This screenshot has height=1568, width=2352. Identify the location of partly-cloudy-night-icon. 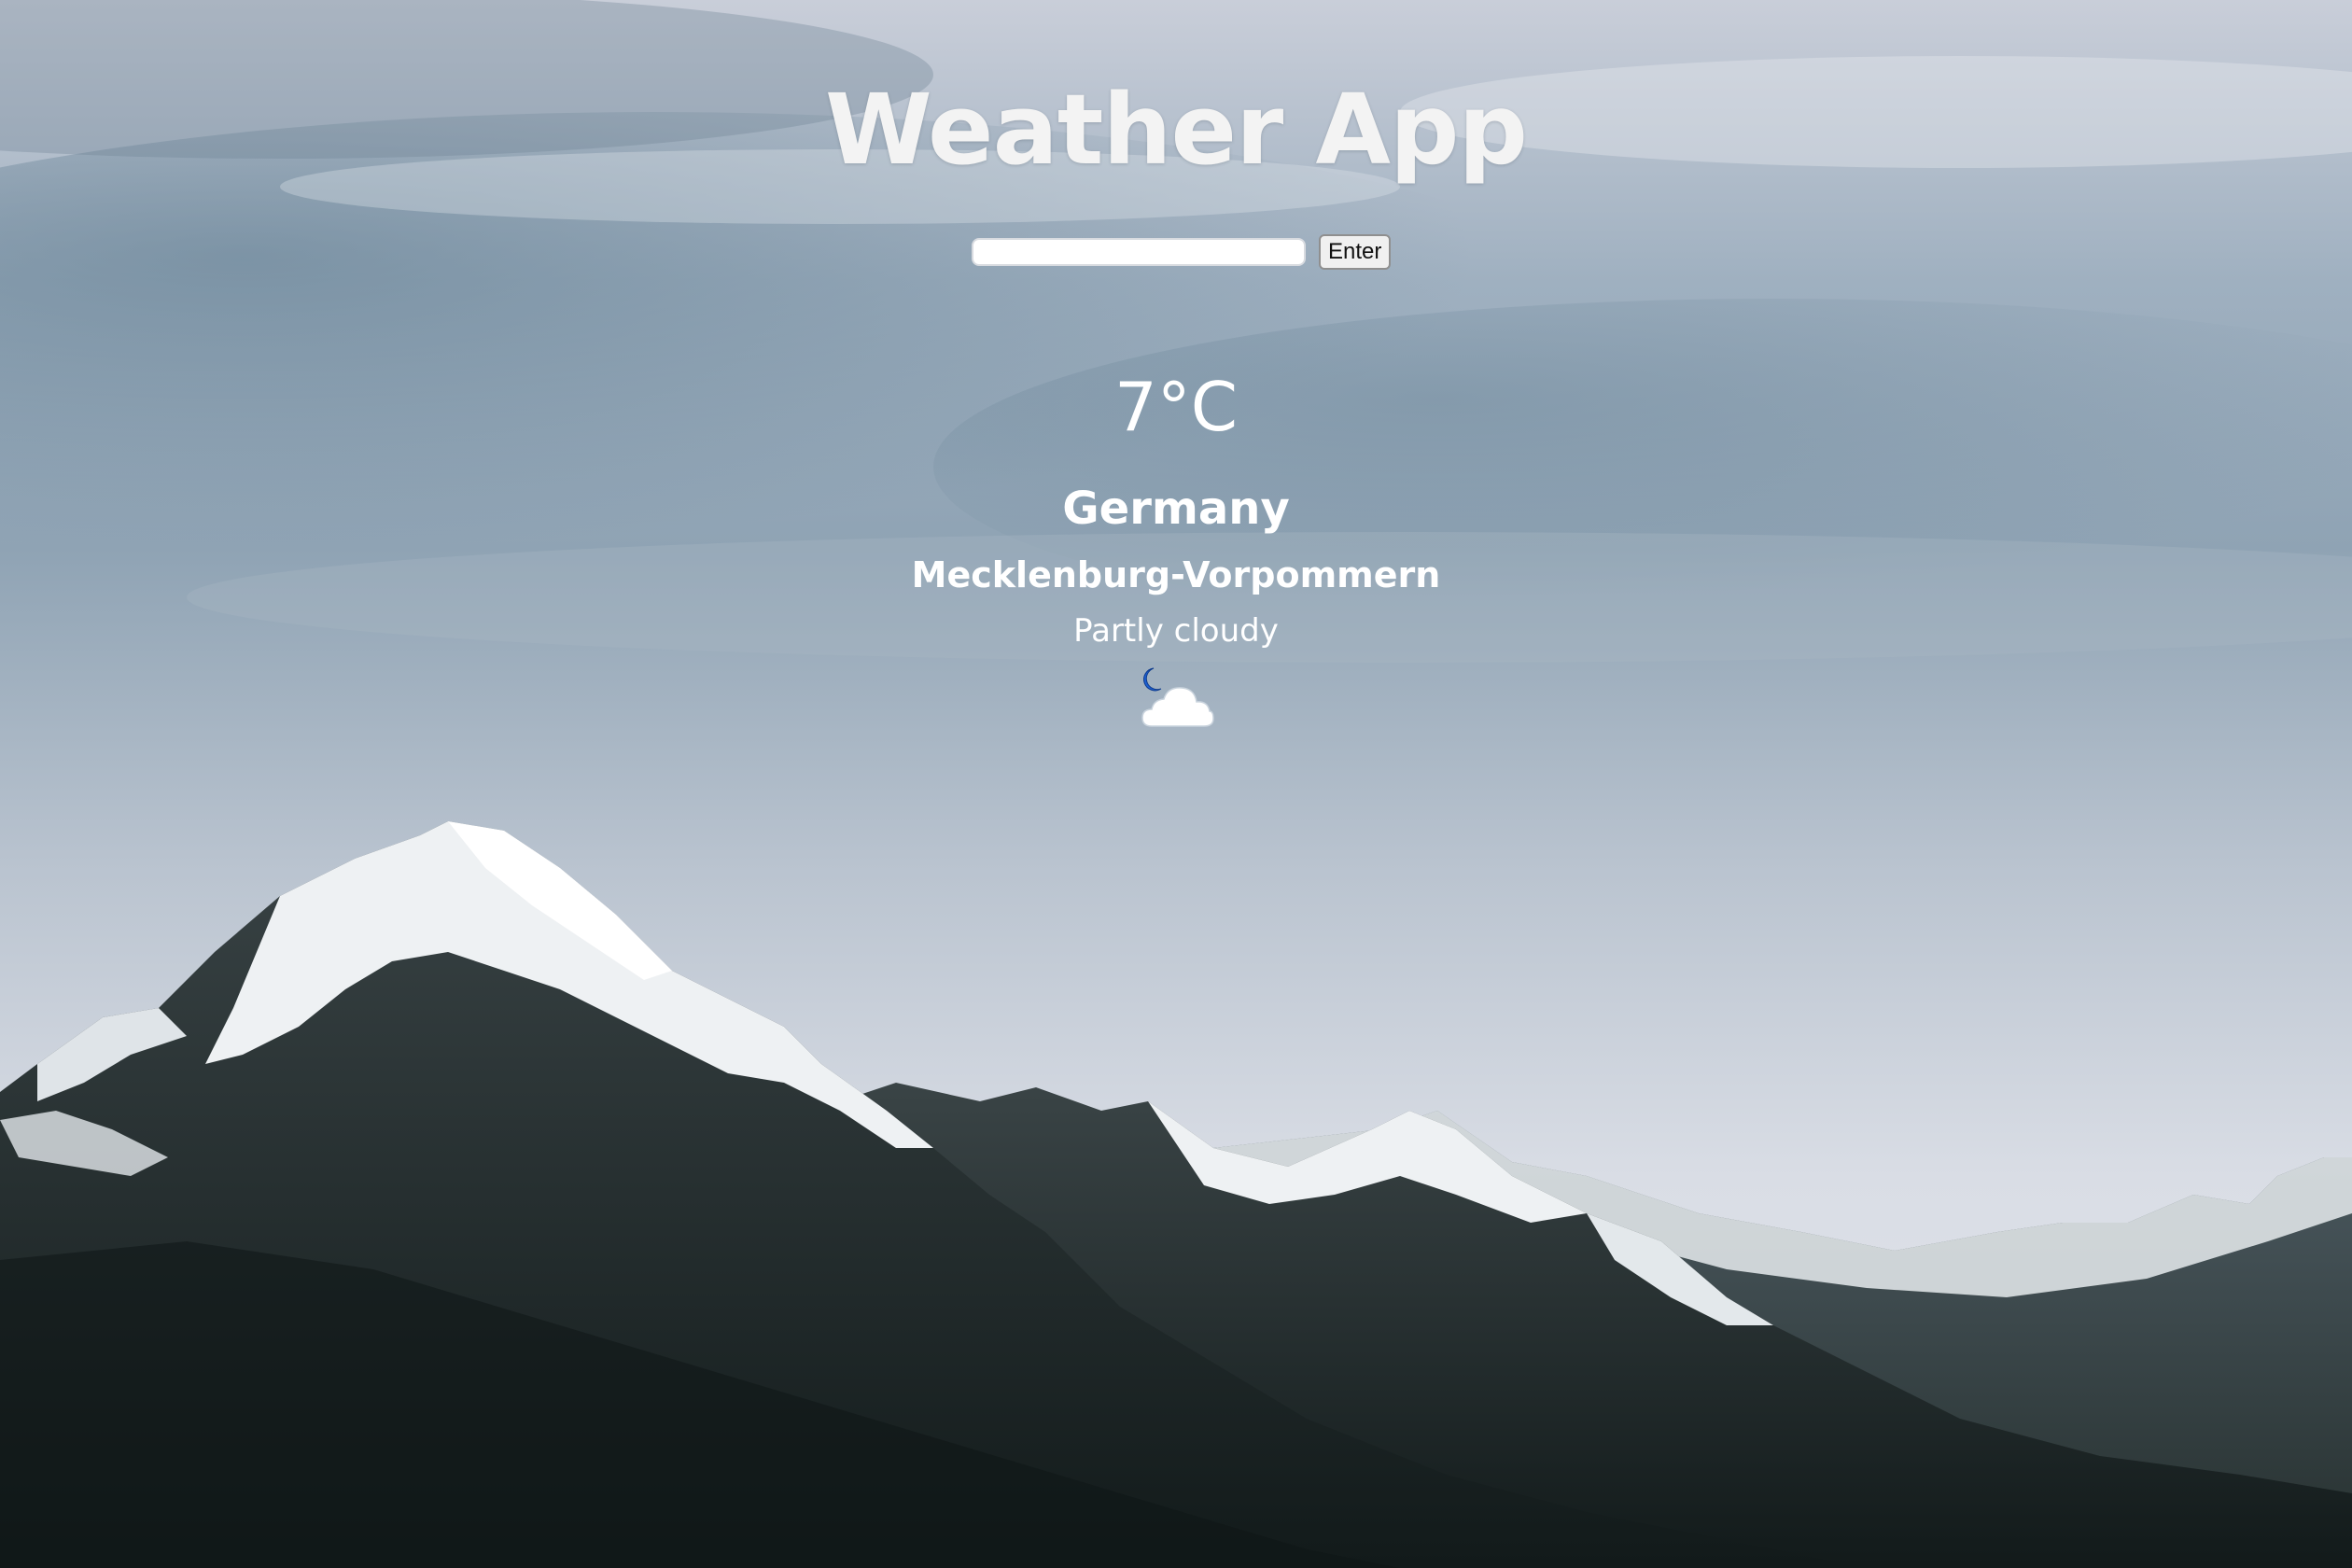
(1177, 700).